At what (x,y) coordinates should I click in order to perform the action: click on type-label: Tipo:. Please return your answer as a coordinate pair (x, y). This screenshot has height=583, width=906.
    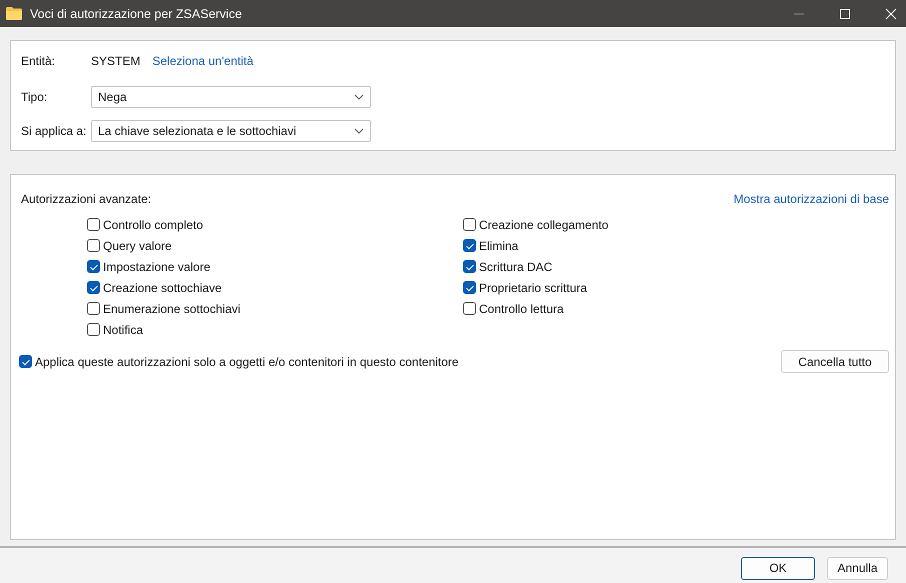
    Looking at the image, I should click on (34, 97).